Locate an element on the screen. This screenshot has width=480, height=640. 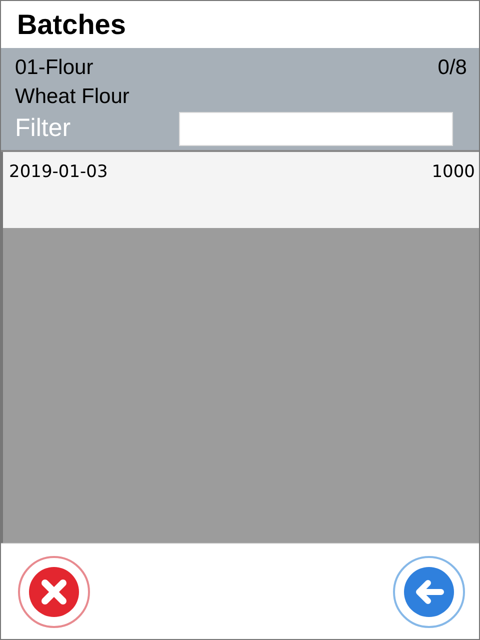
item-name: Wheat Flour is located at coordinates (72, 96).